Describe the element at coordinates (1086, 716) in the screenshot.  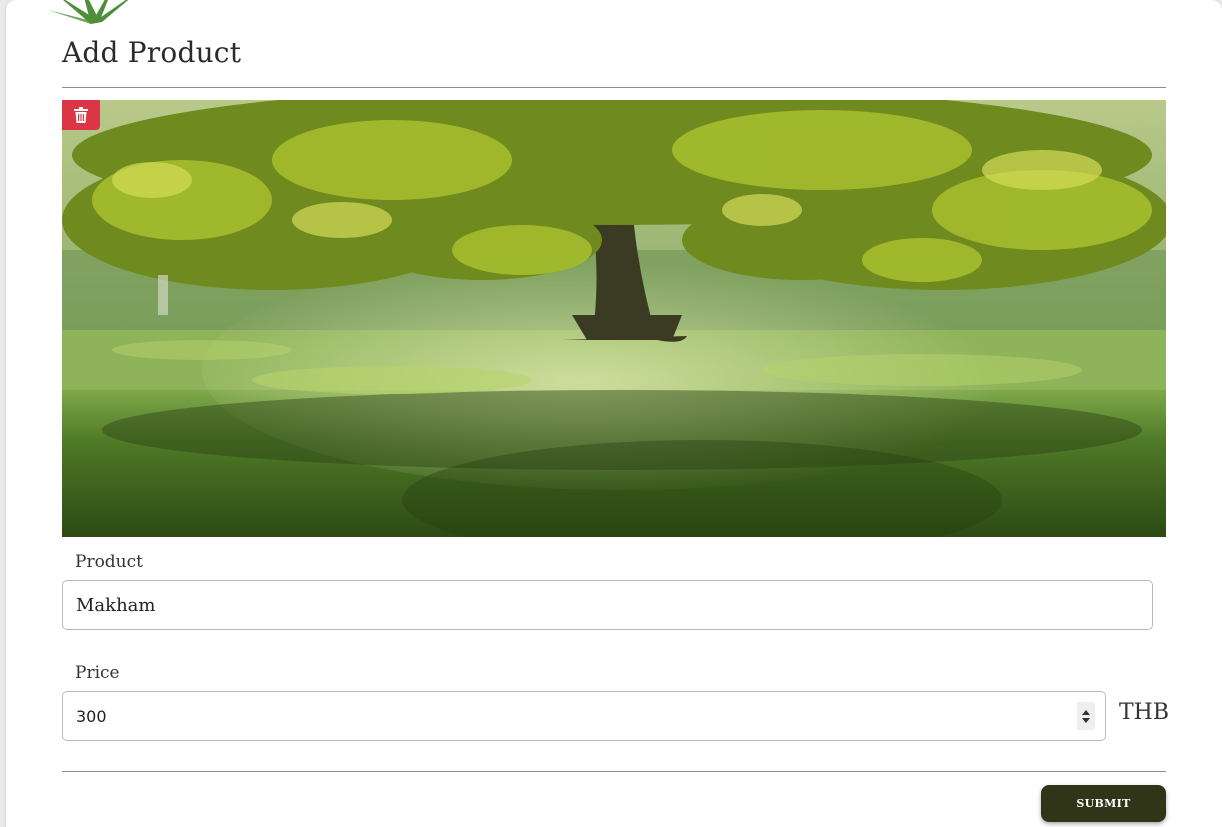
I see `number-spinner` at that location.